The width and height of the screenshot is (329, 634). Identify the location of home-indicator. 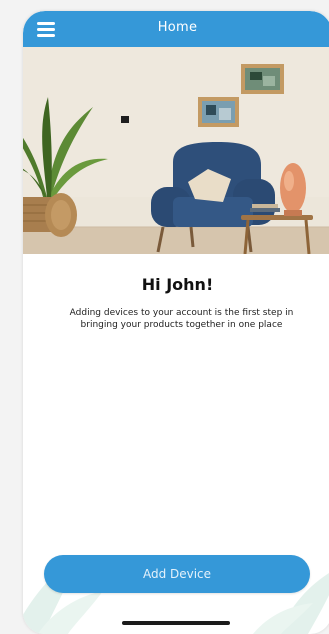
(176, 623).